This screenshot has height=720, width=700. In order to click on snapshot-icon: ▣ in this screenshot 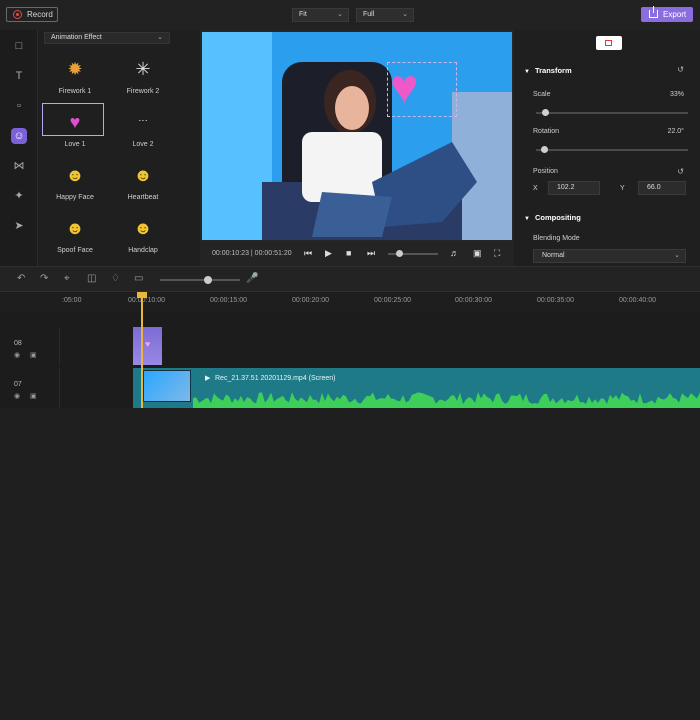, I will do `click(477, 253)`.